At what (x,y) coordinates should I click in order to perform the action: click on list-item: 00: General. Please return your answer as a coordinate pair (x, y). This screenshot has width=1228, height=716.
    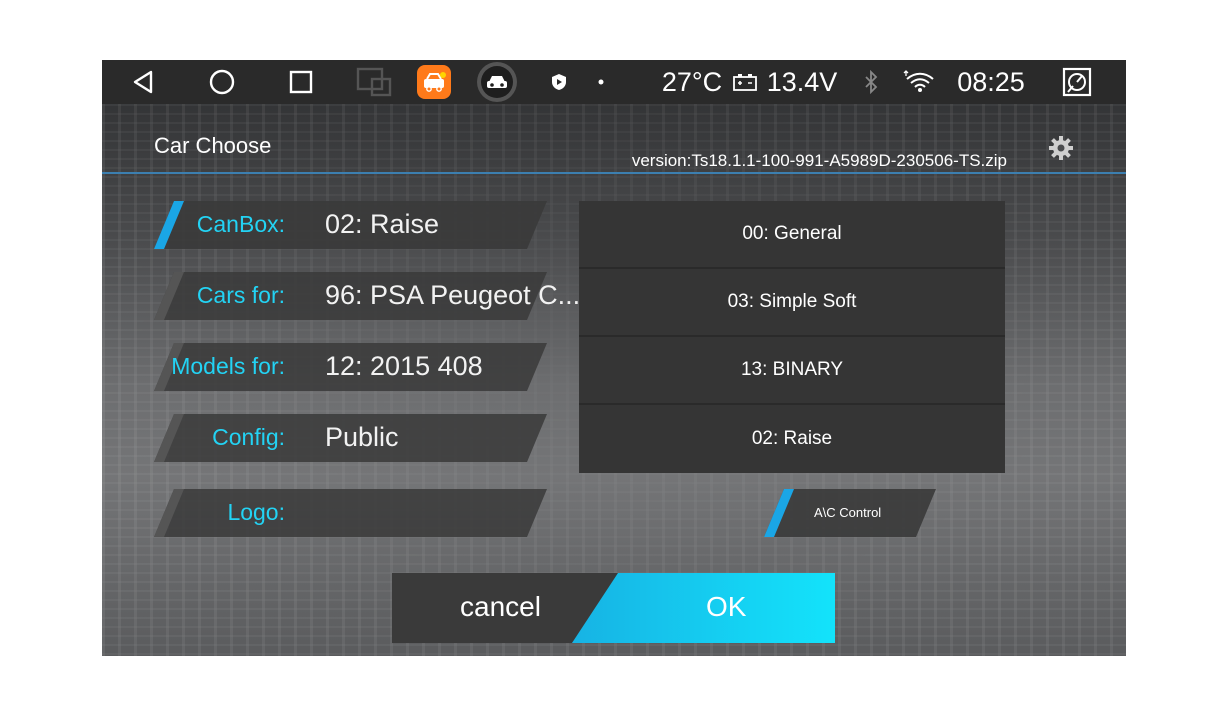
    Looking at the image, I should click on (792, 235).